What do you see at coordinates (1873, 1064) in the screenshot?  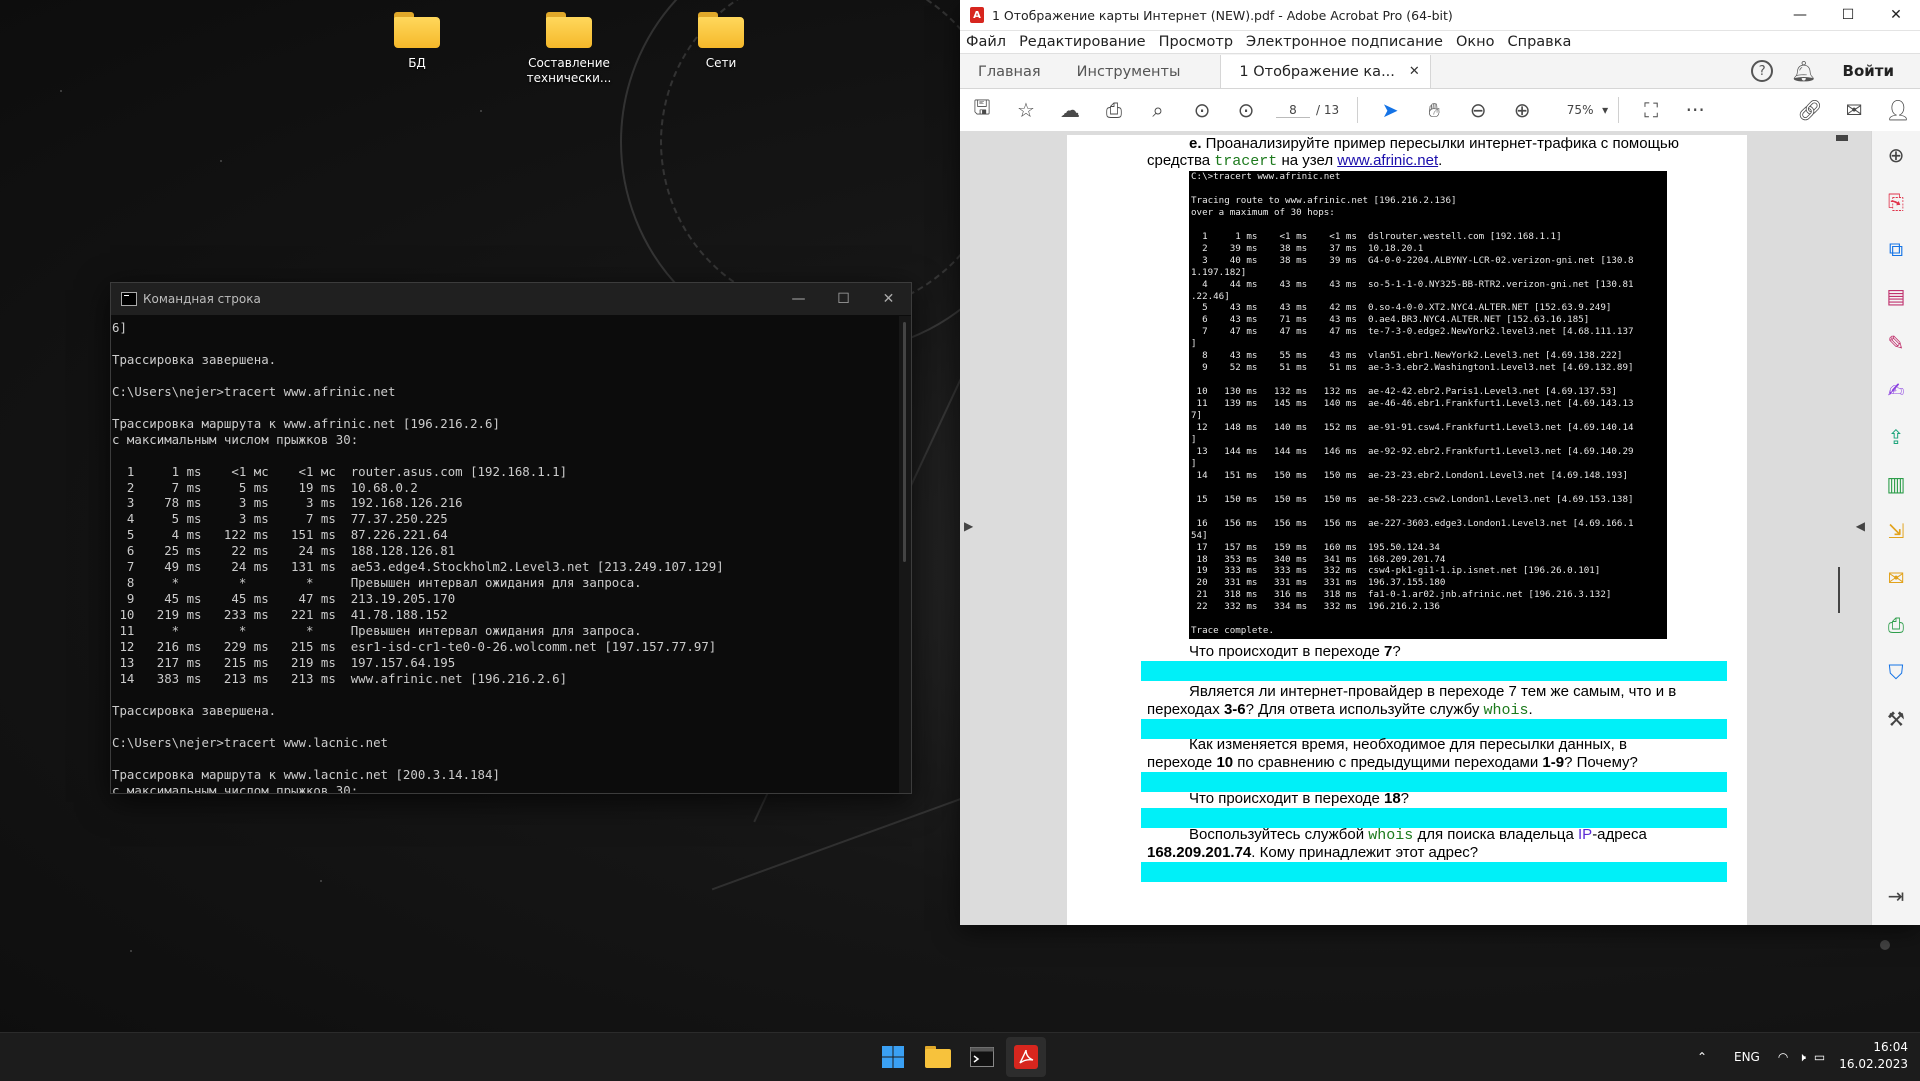 I see `clock-date: 16.02.2023` at bounding box center [1873, 1064].